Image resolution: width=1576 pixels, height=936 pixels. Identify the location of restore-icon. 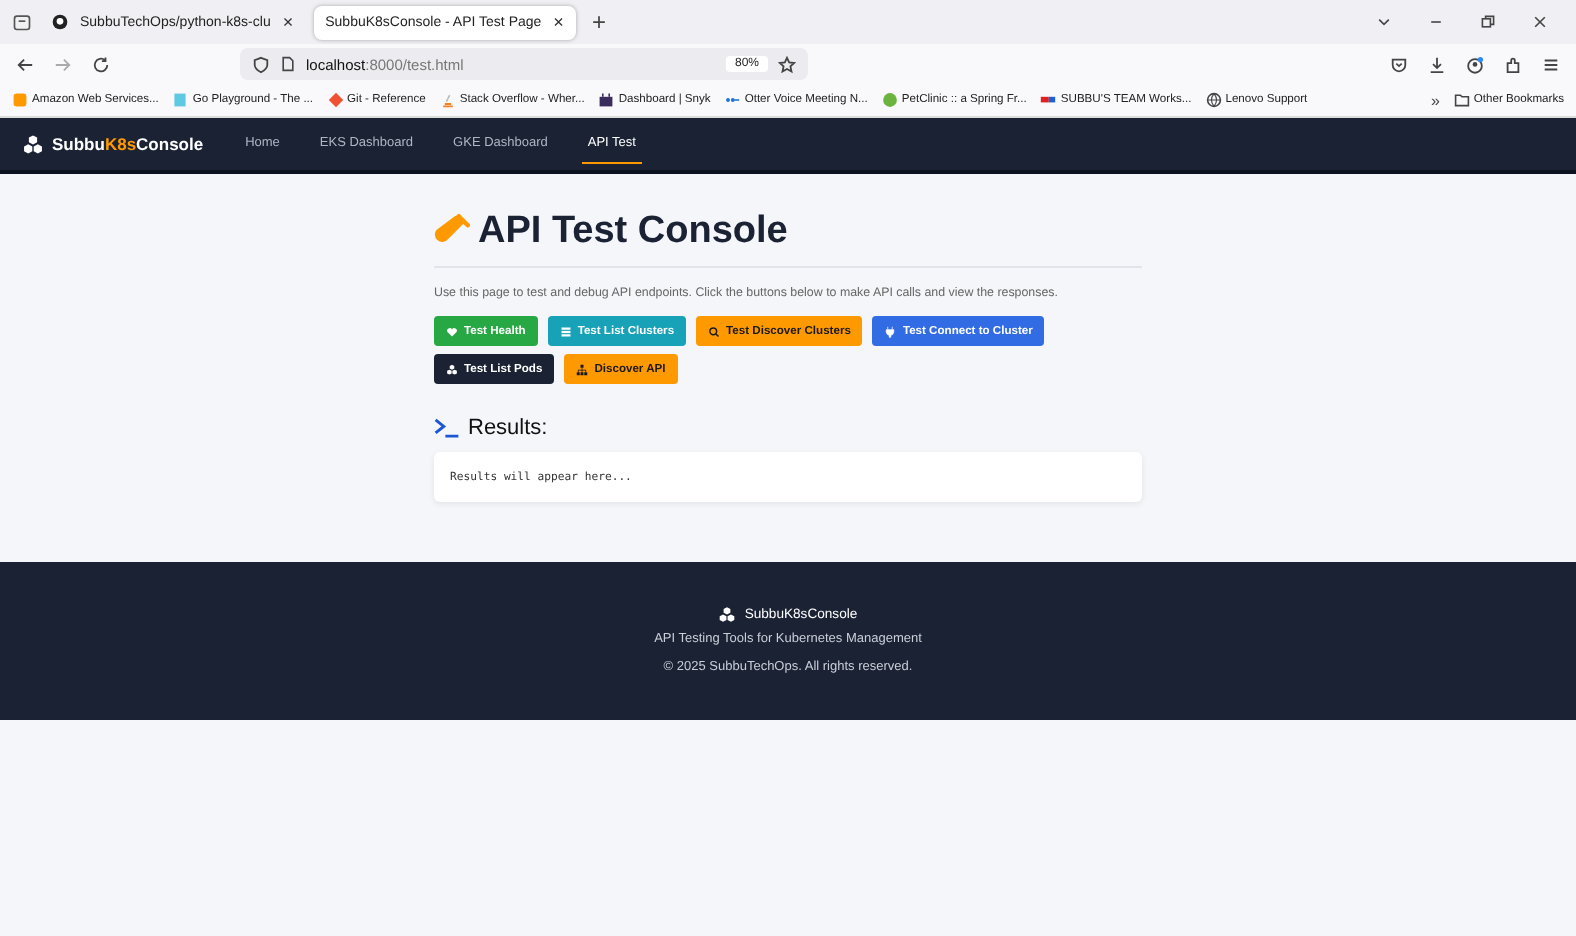
(1488, 22).